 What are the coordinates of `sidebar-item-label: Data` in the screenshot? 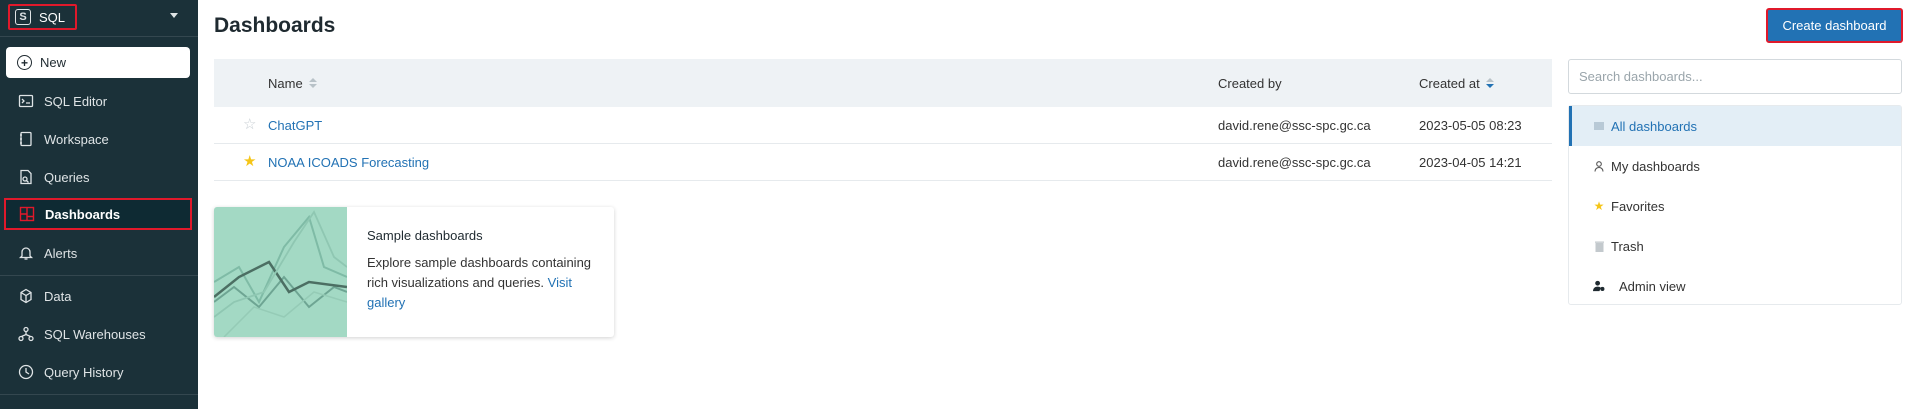 It's located at (58, 296).